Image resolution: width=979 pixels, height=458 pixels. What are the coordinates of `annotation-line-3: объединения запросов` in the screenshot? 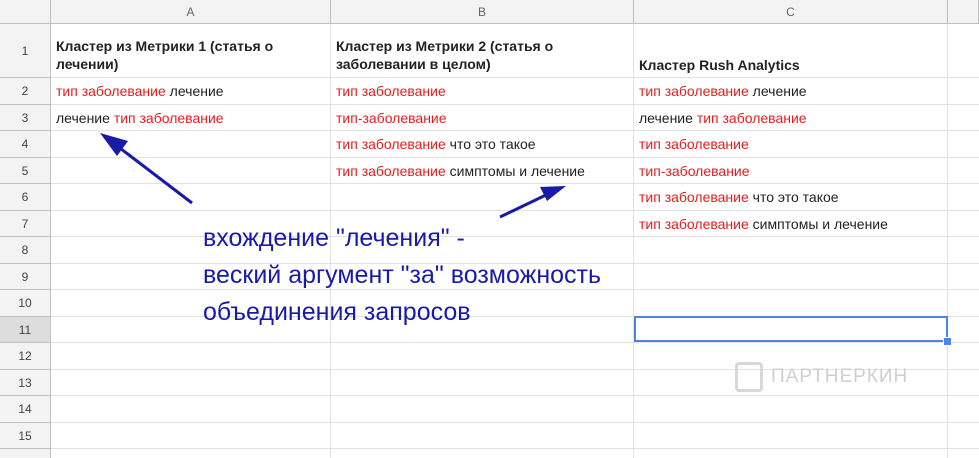 It's located at (337, 312).